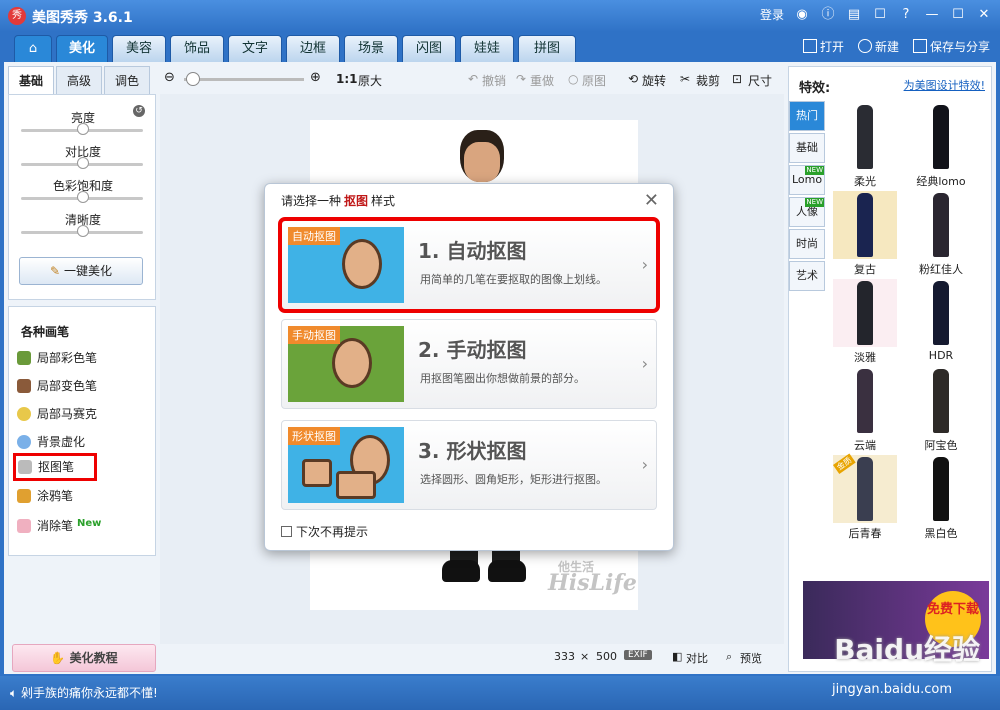  Describe the element at coordinates (82, 496) in the screenshot. I see `brush-doodle: 涂鸦笔` at that location.